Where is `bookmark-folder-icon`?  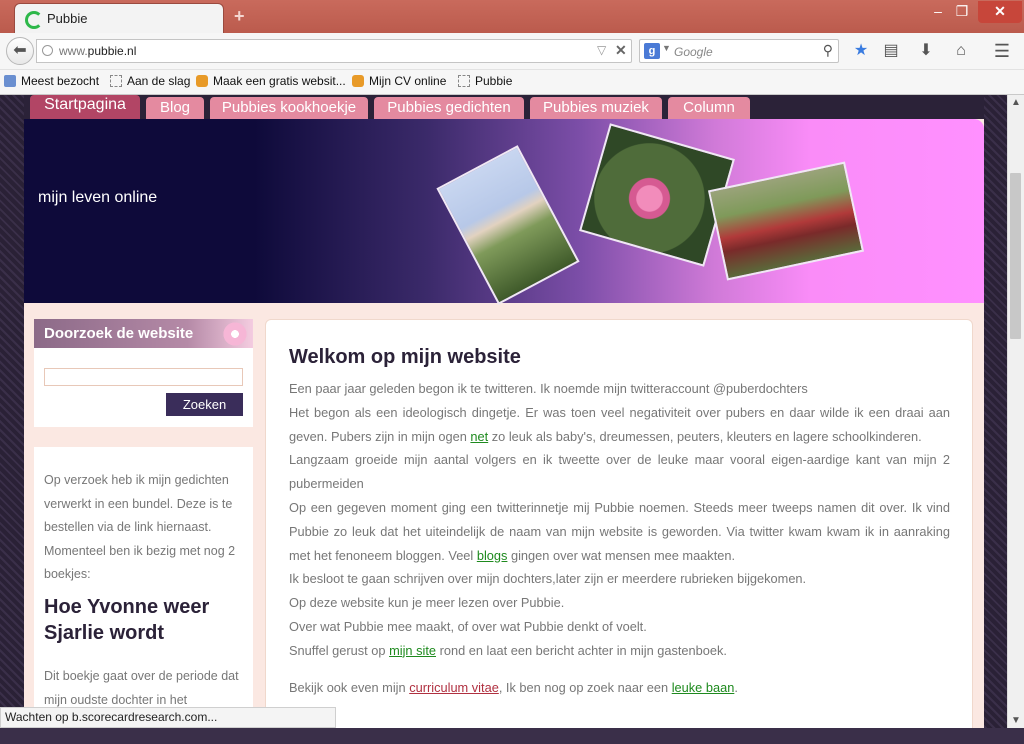
bookmark-folder-icon is located at coordinates (10, 81).